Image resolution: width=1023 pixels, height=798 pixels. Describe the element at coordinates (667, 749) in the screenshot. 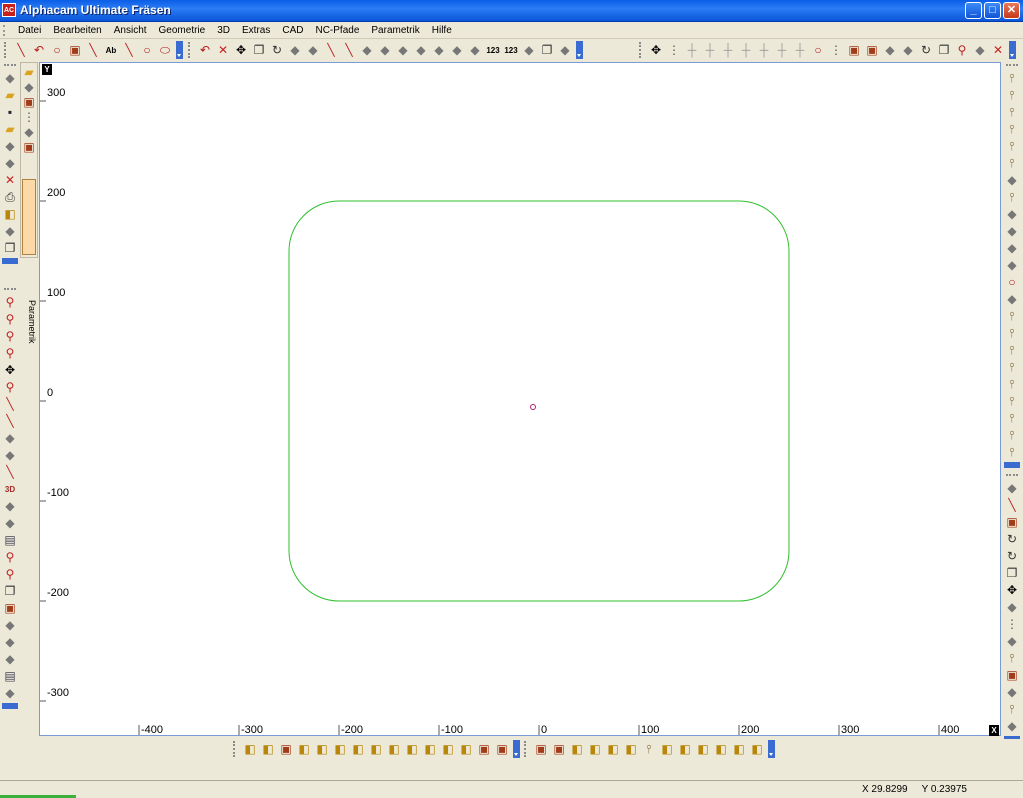

I see `render-path-icon: ◧` at that location.